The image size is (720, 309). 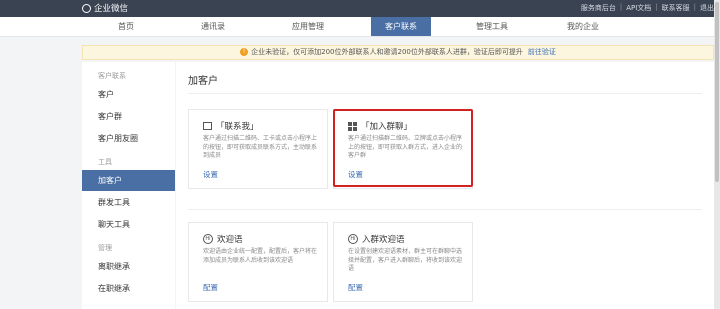 I want to click on welcome-icon: Hi, so click(x=208, y=239).